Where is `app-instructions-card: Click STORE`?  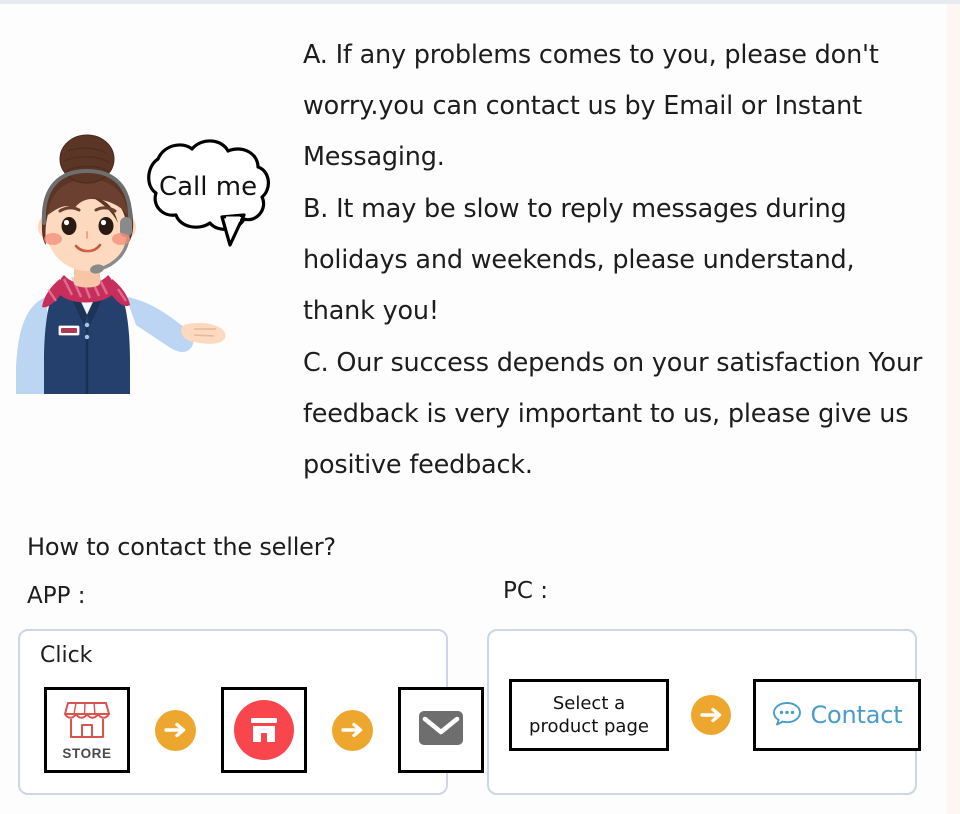 app-instructions-card: Click STORE is located at coordinates (251, 712).